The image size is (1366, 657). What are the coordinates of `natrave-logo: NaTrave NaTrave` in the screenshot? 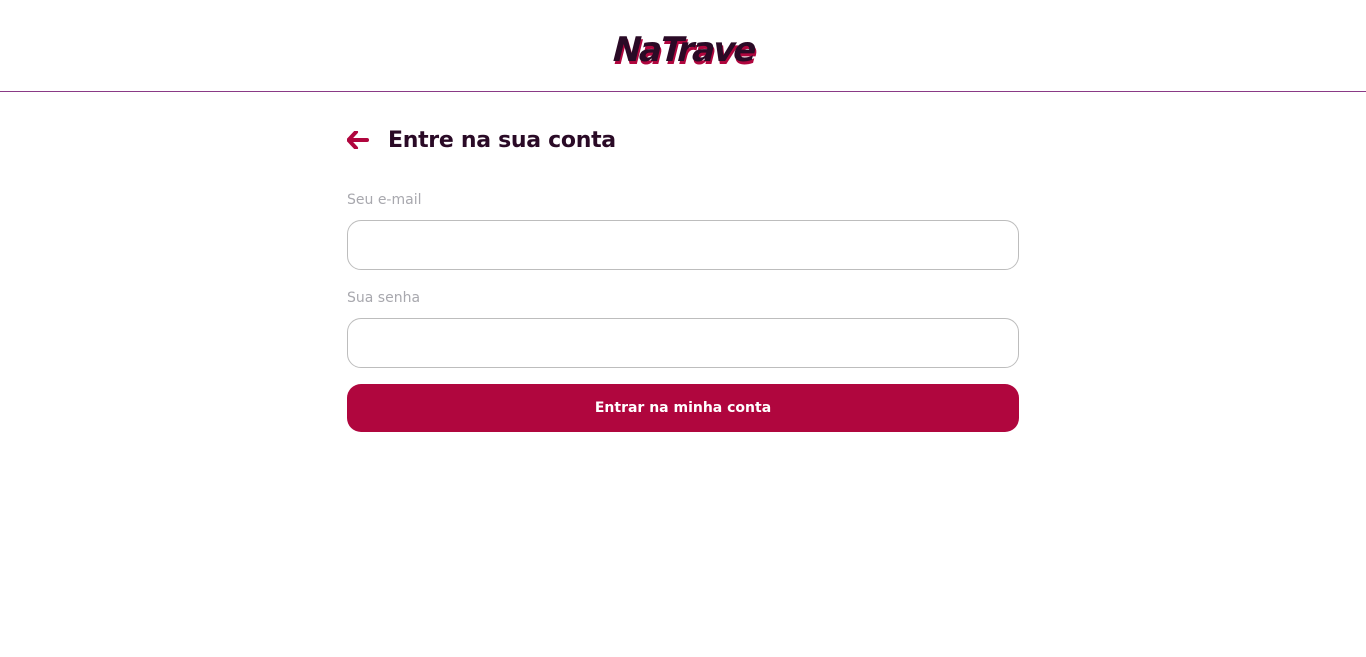 It's located at (683, 47).